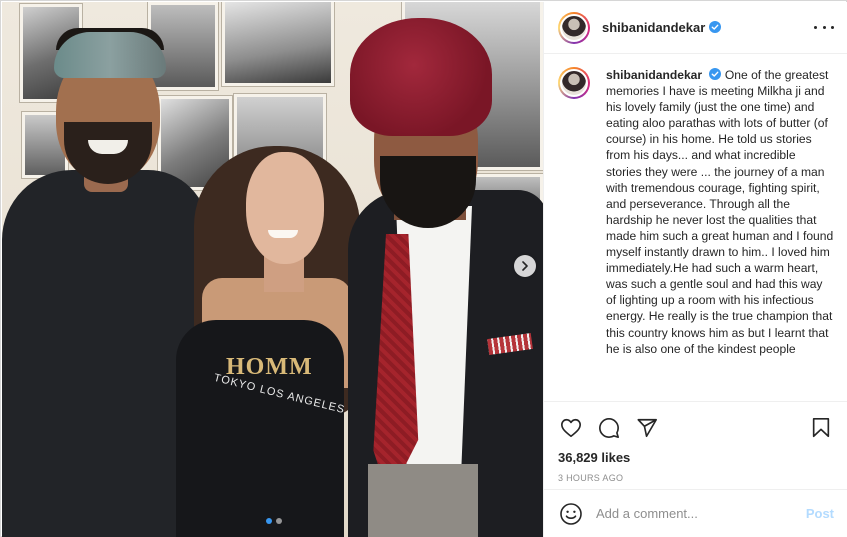 The width and height of the screenshot is (847, 537). Describe the element at coordinates (274, 521) in the screenshot. I see `carousel-dots` at that location.